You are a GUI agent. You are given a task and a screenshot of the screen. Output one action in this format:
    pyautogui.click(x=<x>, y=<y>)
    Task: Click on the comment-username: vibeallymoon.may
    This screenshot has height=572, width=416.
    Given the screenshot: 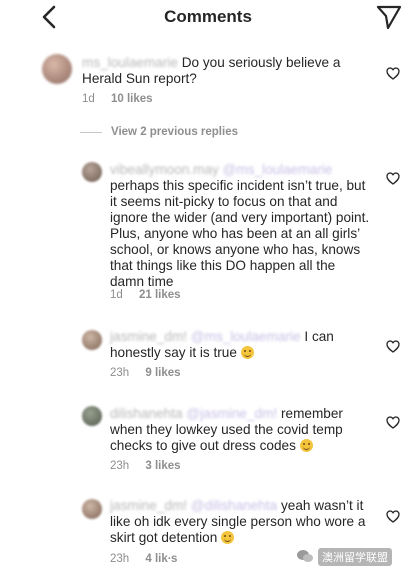 What is the action you would take?
    pyautogui.click(x=164, y=169)
    